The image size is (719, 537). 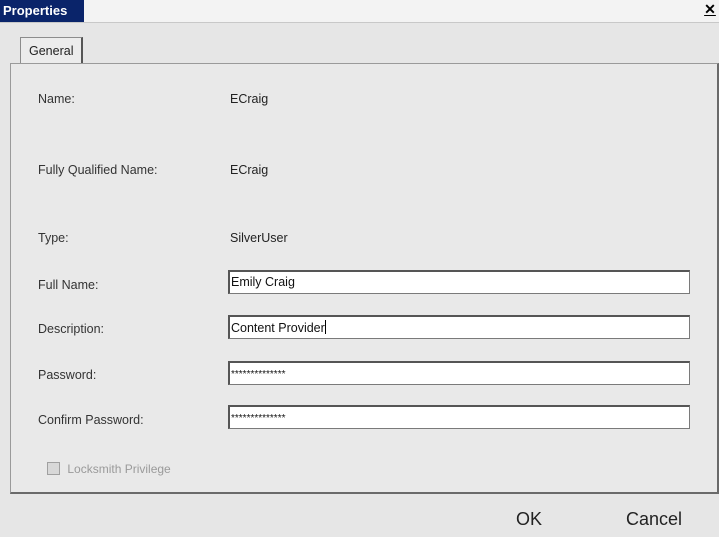 I want to click on tab-general: General, so click(x=52, y=50).